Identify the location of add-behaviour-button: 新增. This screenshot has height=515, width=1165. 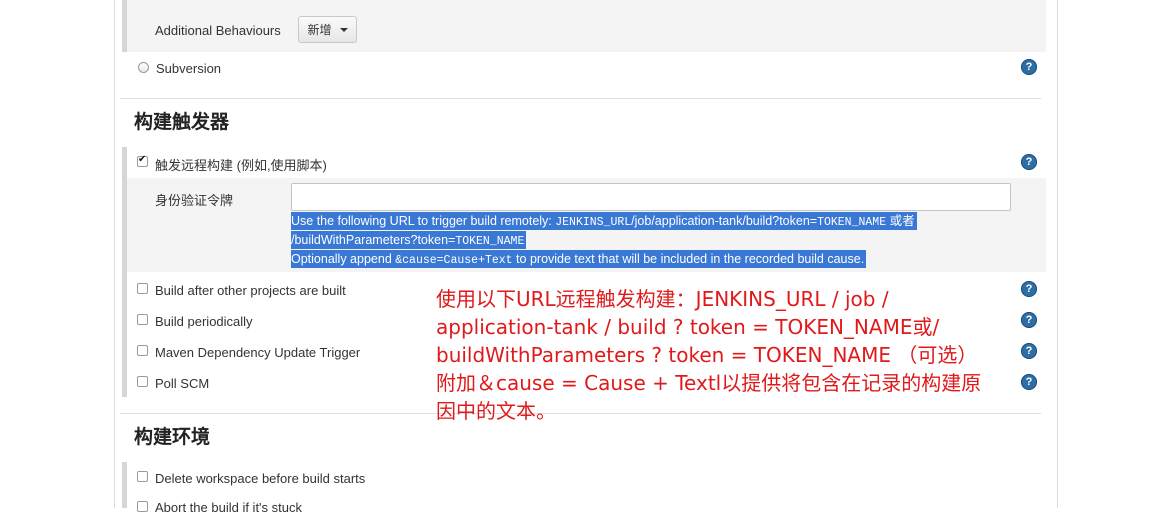
(327, 29).